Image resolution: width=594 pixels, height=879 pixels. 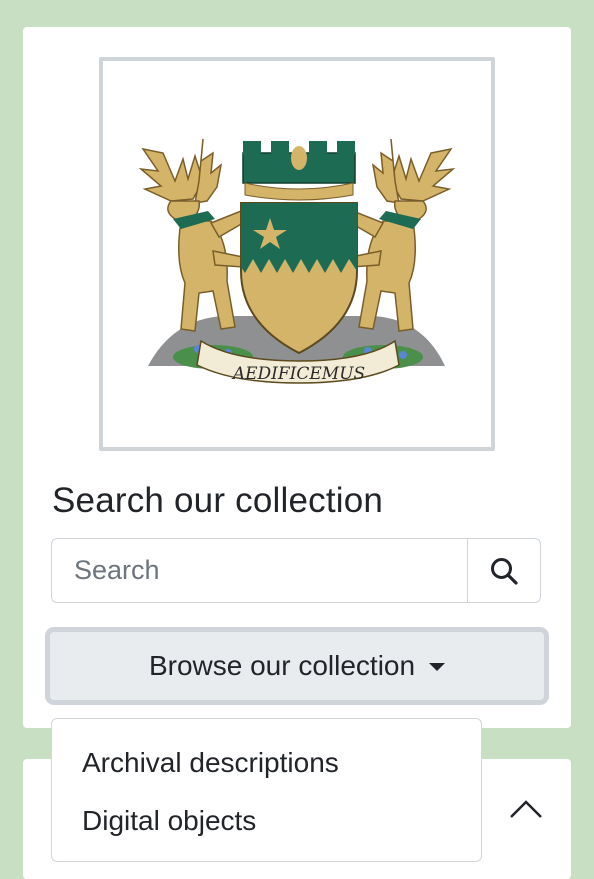 What do you see at coordinates (266, 769) in the screenshot?
I see `menu-item-archival-descriptions: Archival descriptions` at bounding box center [266, 769].